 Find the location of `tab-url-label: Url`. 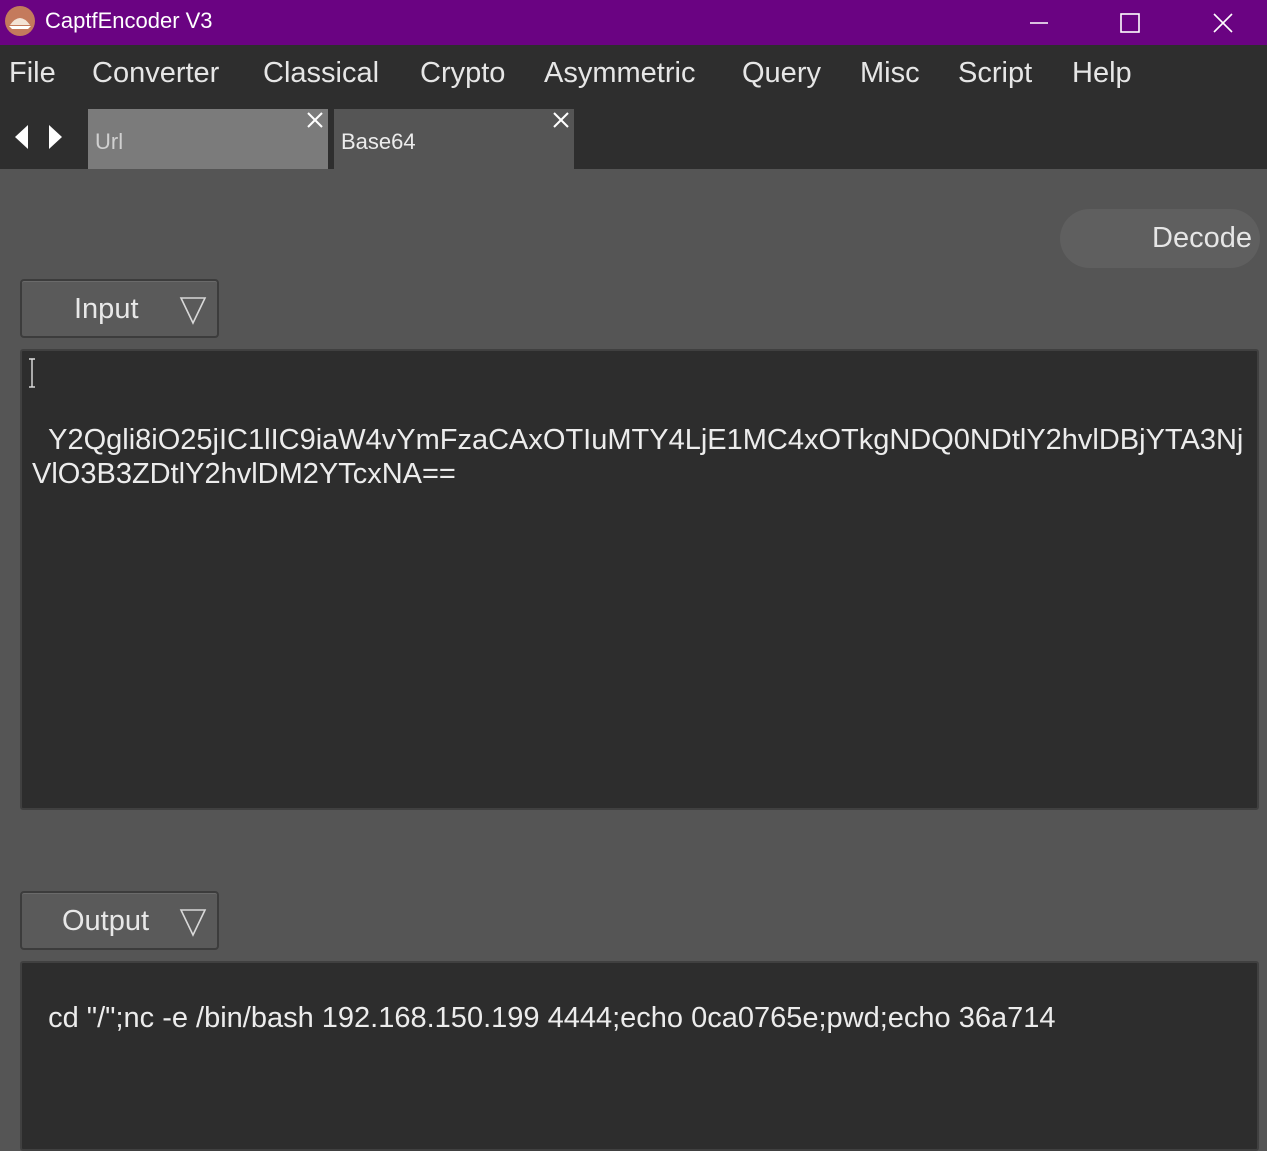

tab-url-label: Url is located at coordinates (109, 141).